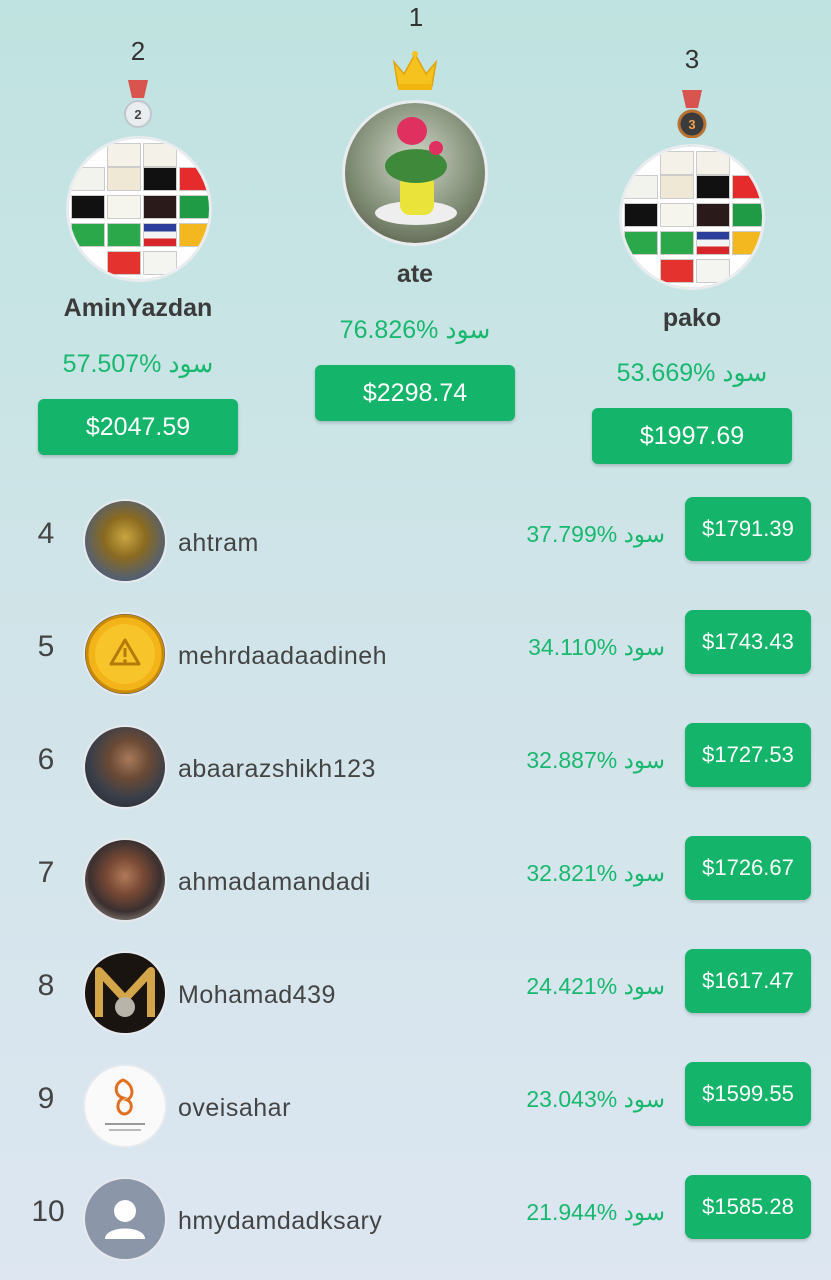 The width and height of the screenshot is (831, 1280). What do you see at coordinates (596, 647) in the screenshot?
I see `profit-text: 34.110% سود` at bounding box center [596, 647].